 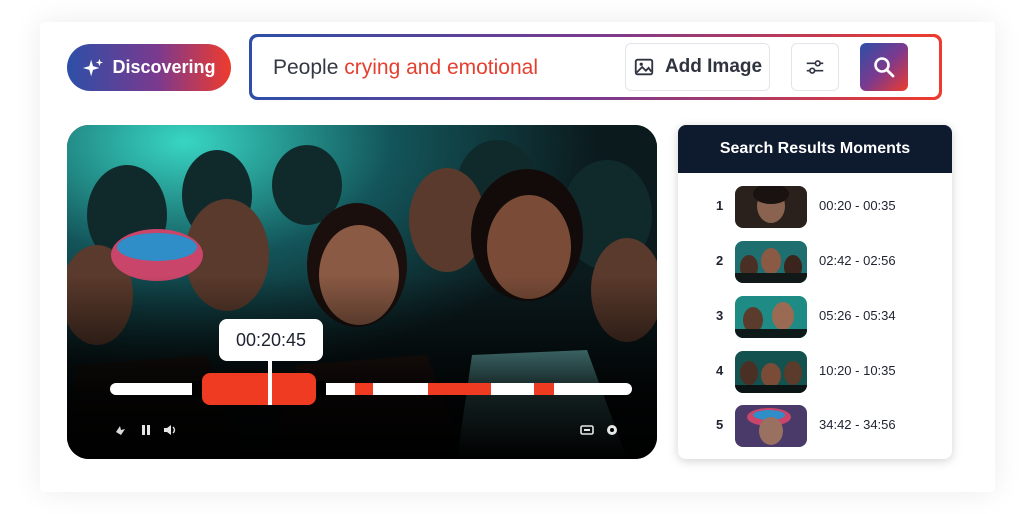 I want to click on add-image-label: Add Image, so click(x=713, y=66).